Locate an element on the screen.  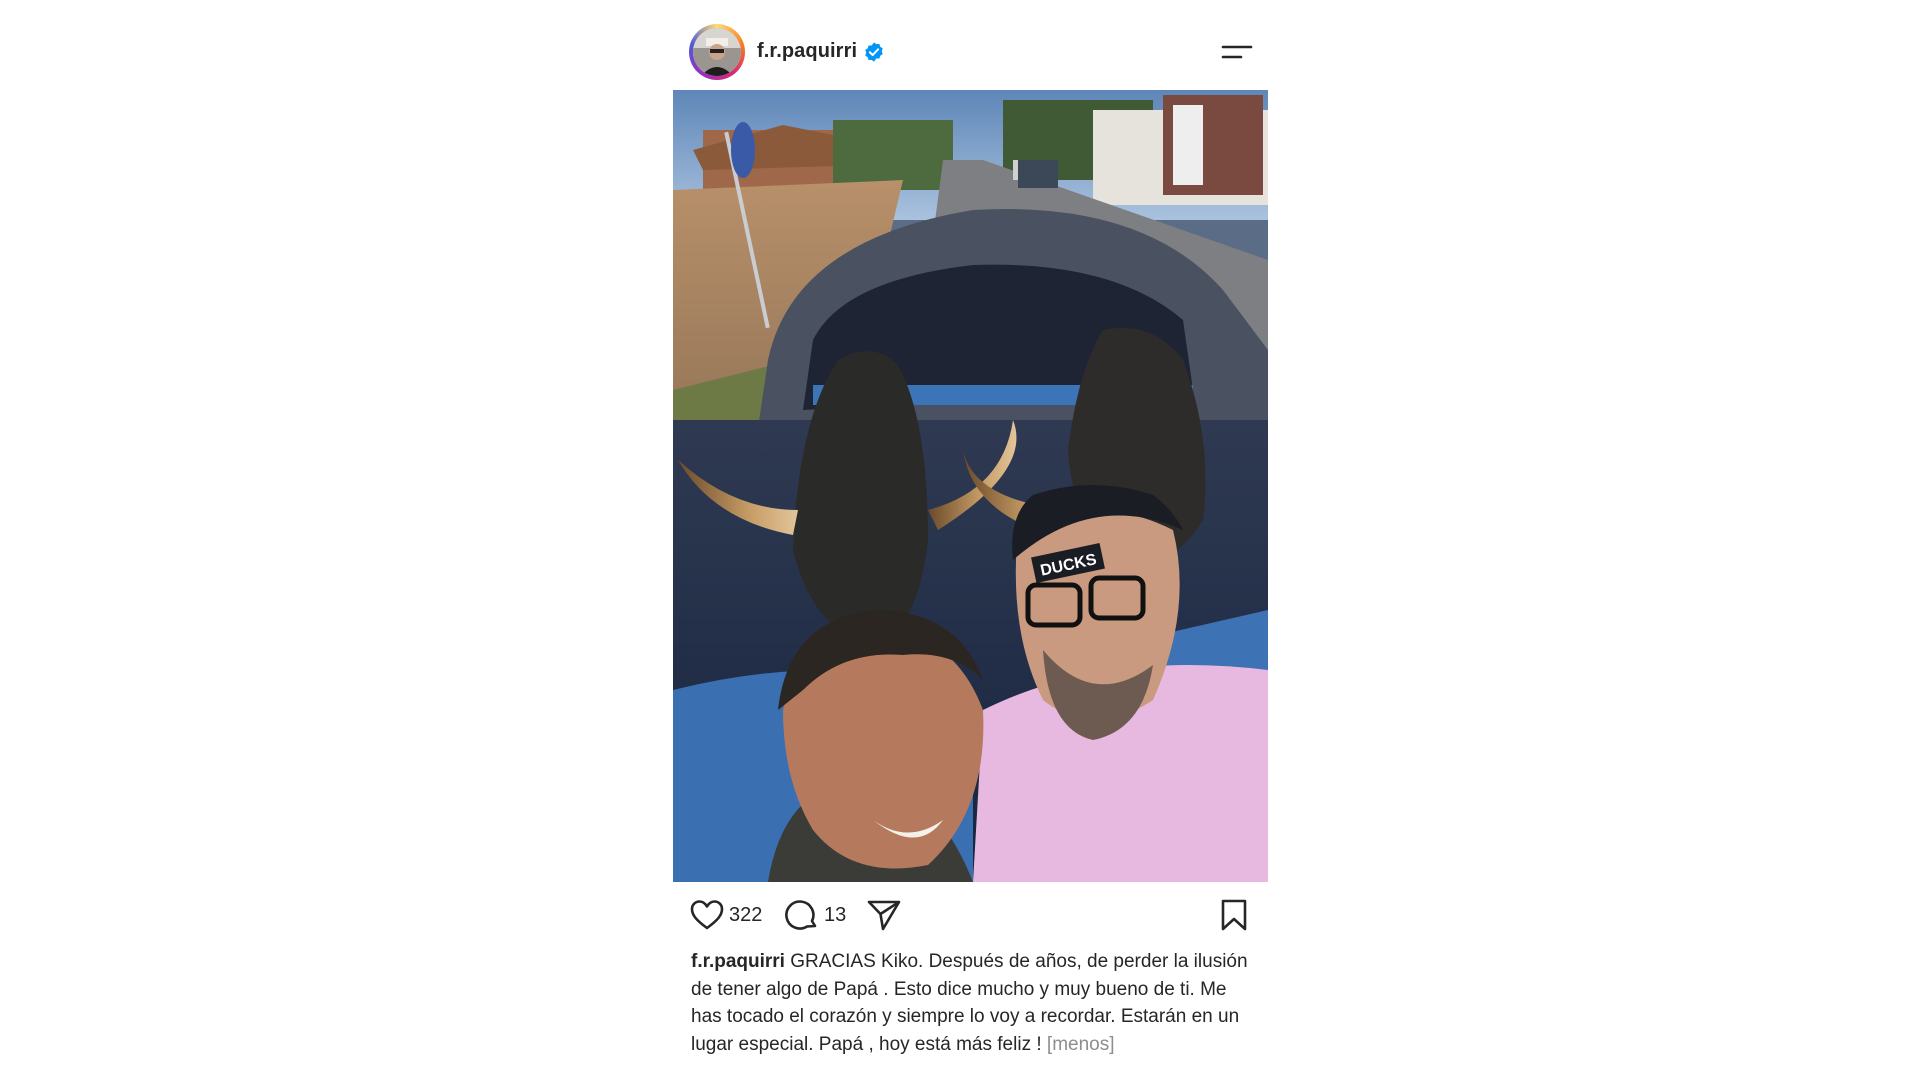
paper-plane-icon is located at coordinates (884, 915).